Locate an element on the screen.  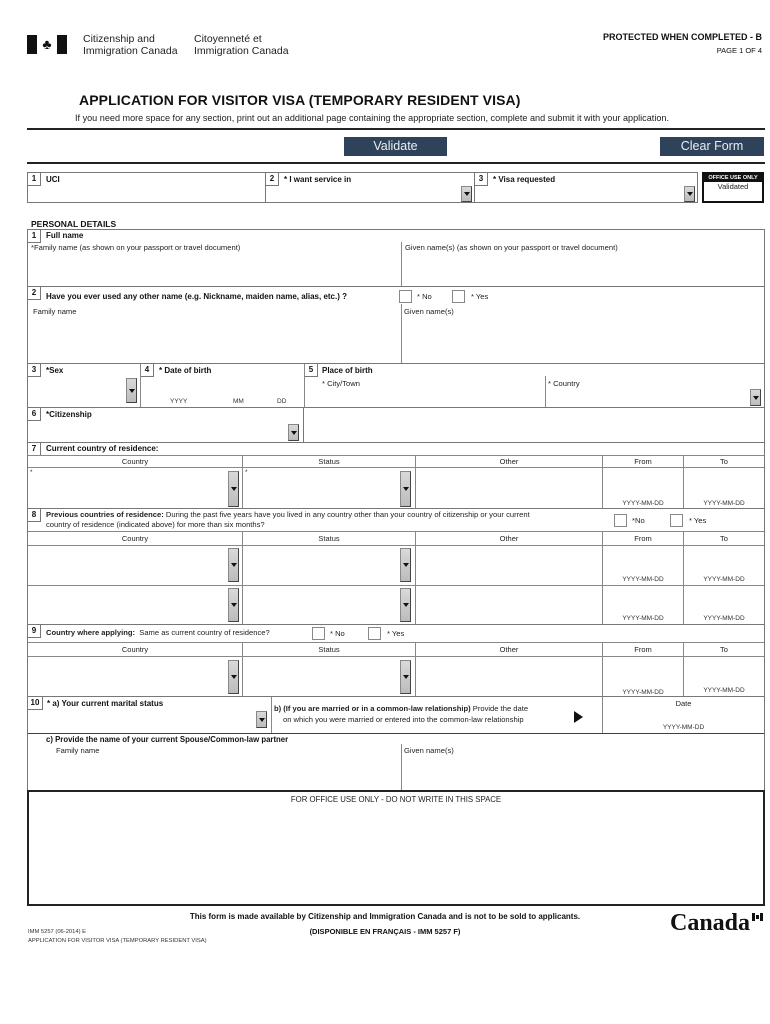
col-header-other: Other is located at coordinates (509, 649).